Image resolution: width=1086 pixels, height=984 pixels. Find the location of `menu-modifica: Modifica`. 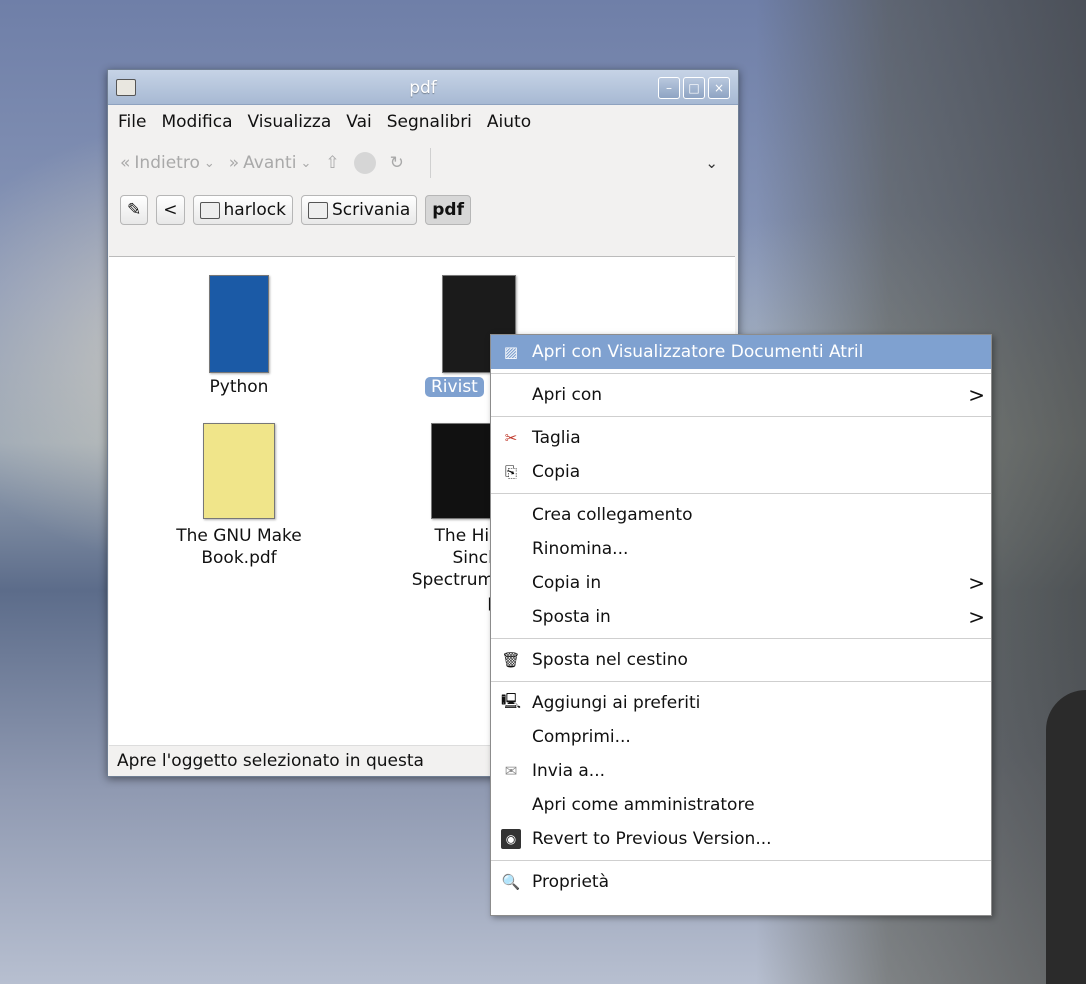

menu-modifica: Modifica is located at coordinates (196, 122).